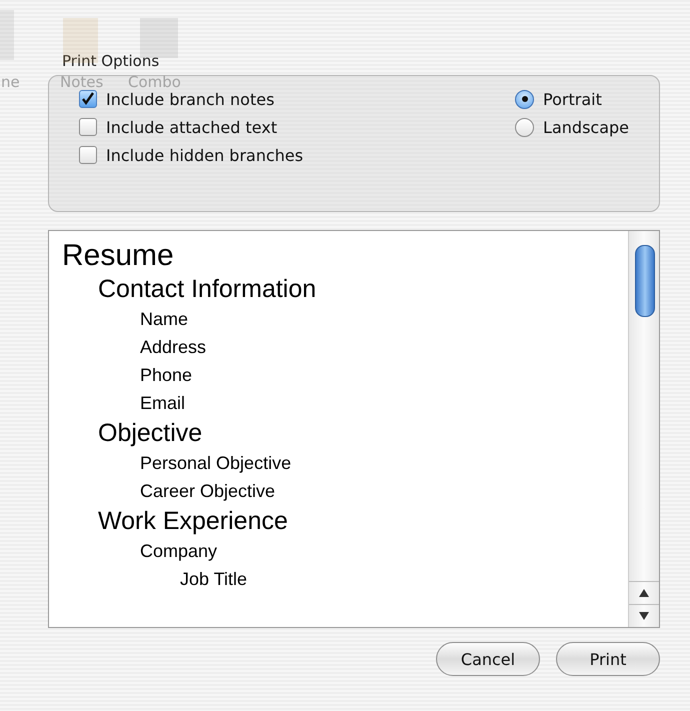 The height and width of the screenshot is (711, 690). I want to click on outline-item: Contact Information, so click(208, 289).